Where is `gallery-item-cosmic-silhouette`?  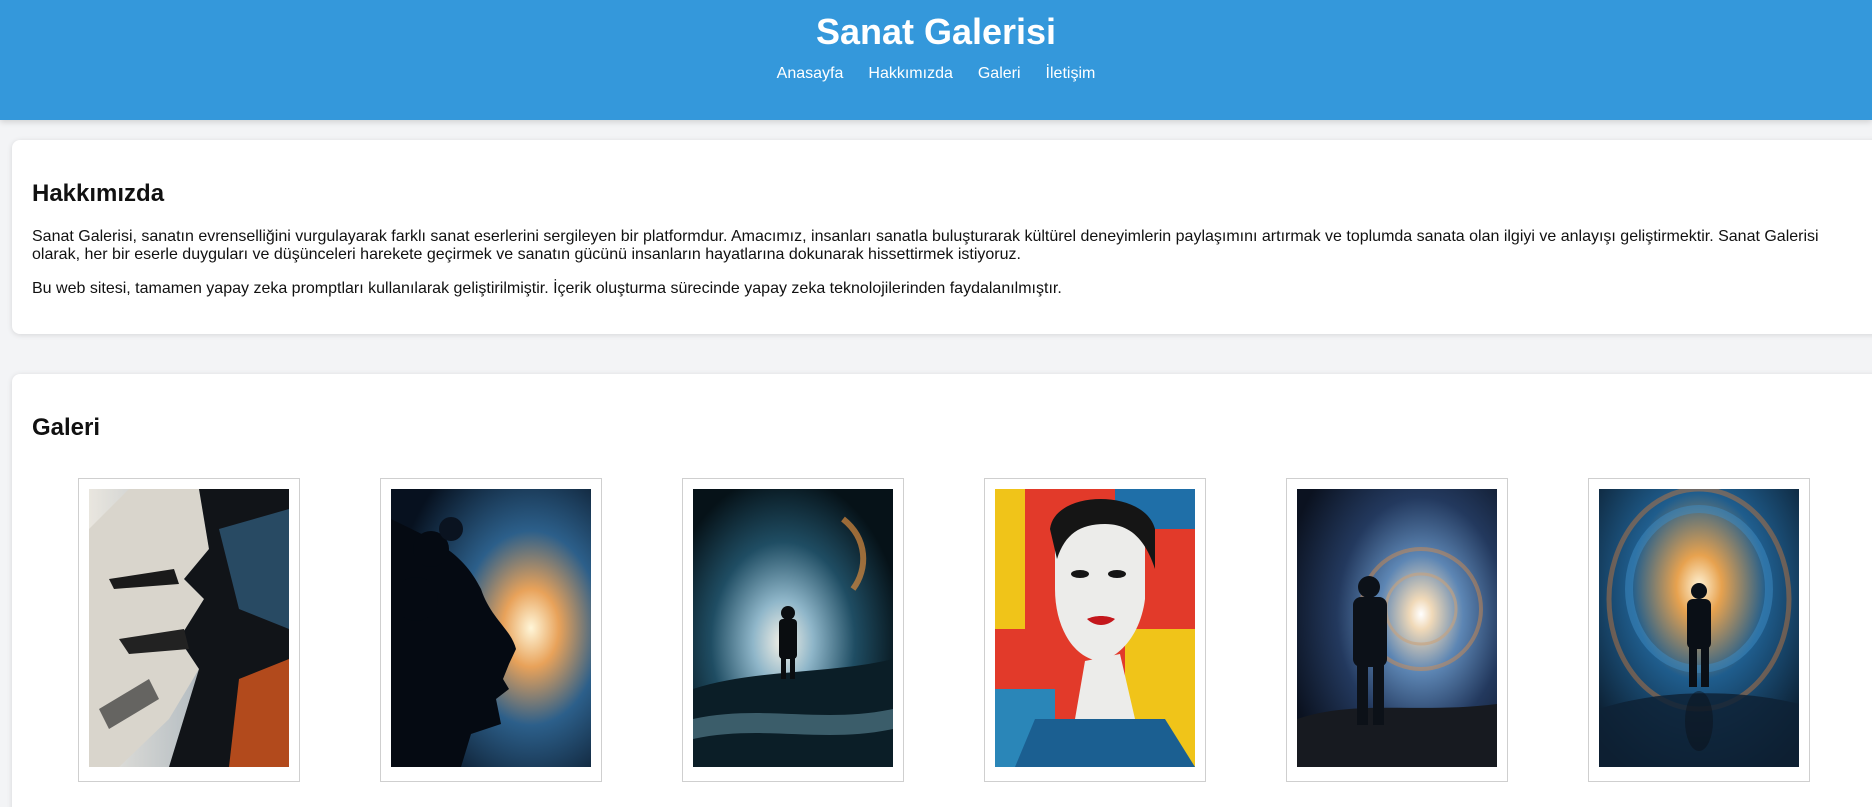
gallery-item-cosmic-silhouette is located at coordinates (491, 630).